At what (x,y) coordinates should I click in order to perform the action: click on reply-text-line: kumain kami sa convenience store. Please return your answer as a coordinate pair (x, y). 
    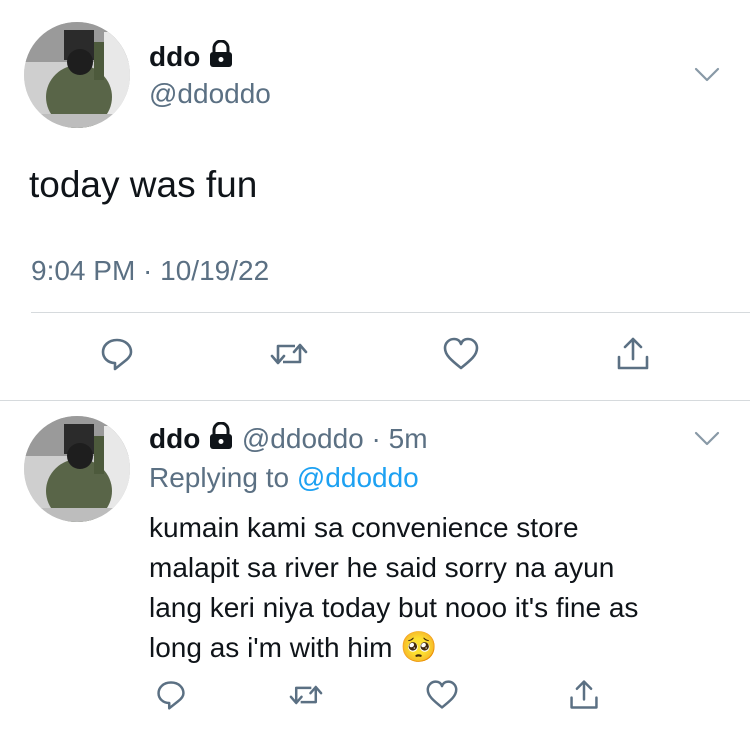
    Looking at the image, I should click on (364, 527).